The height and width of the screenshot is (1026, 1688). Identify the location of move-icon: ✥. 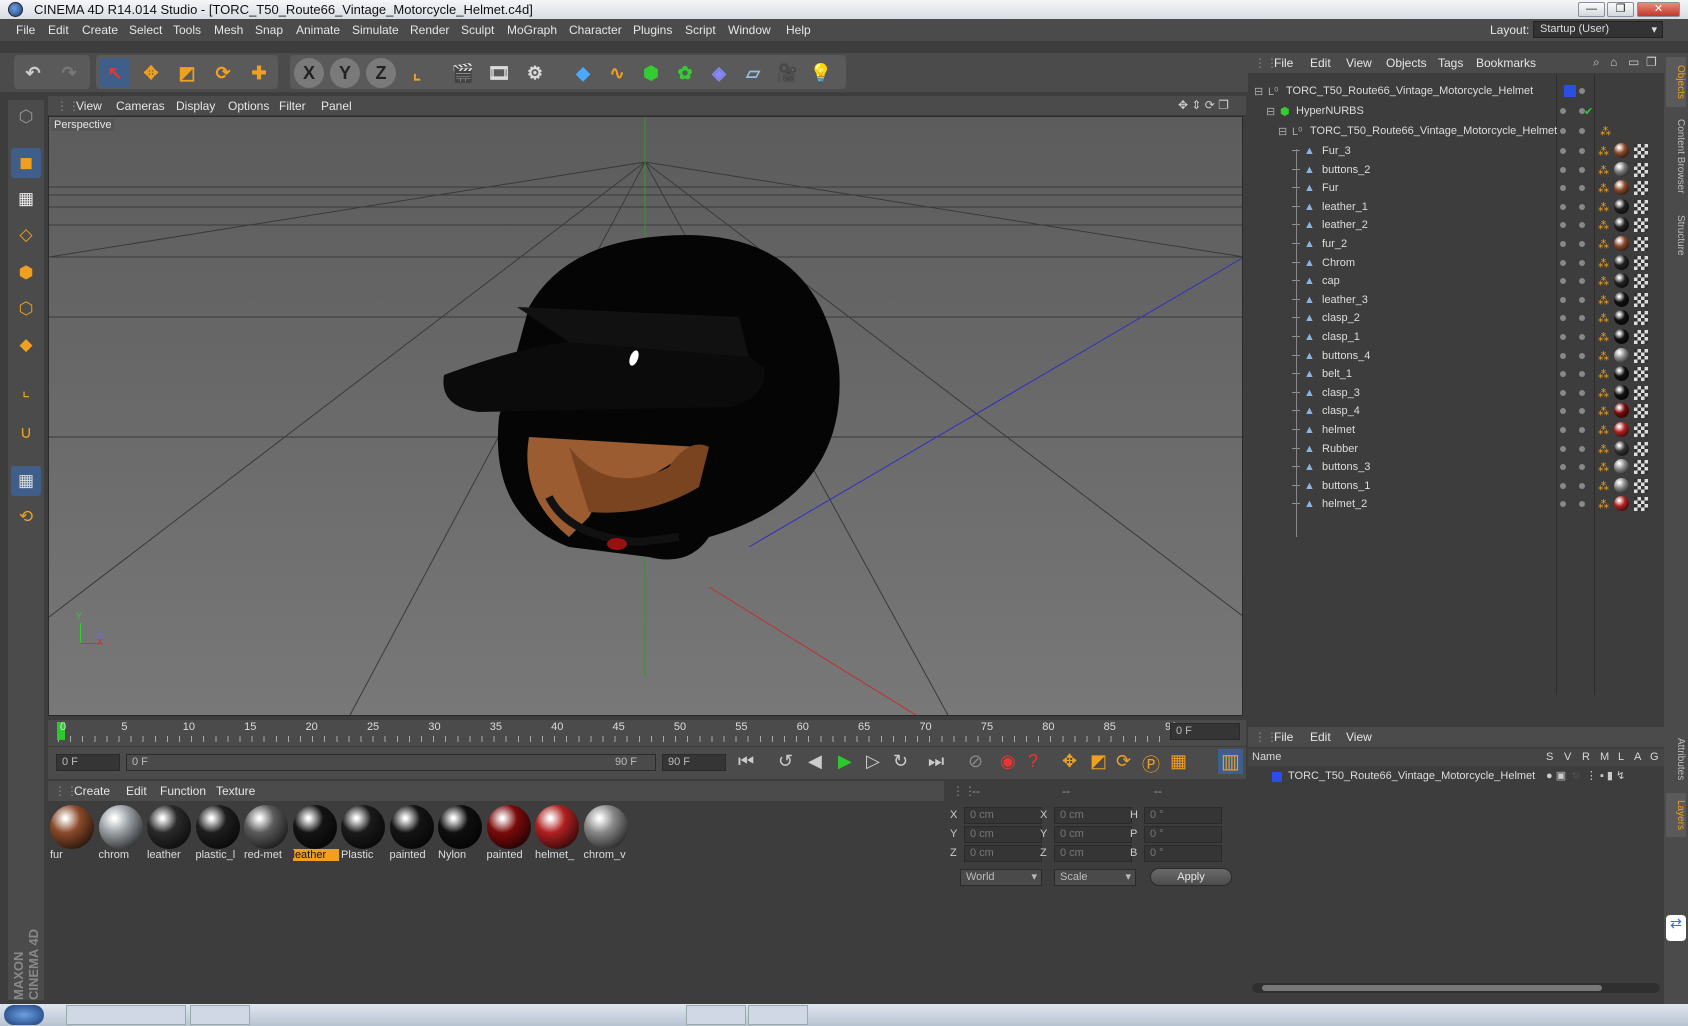
(151, 73).